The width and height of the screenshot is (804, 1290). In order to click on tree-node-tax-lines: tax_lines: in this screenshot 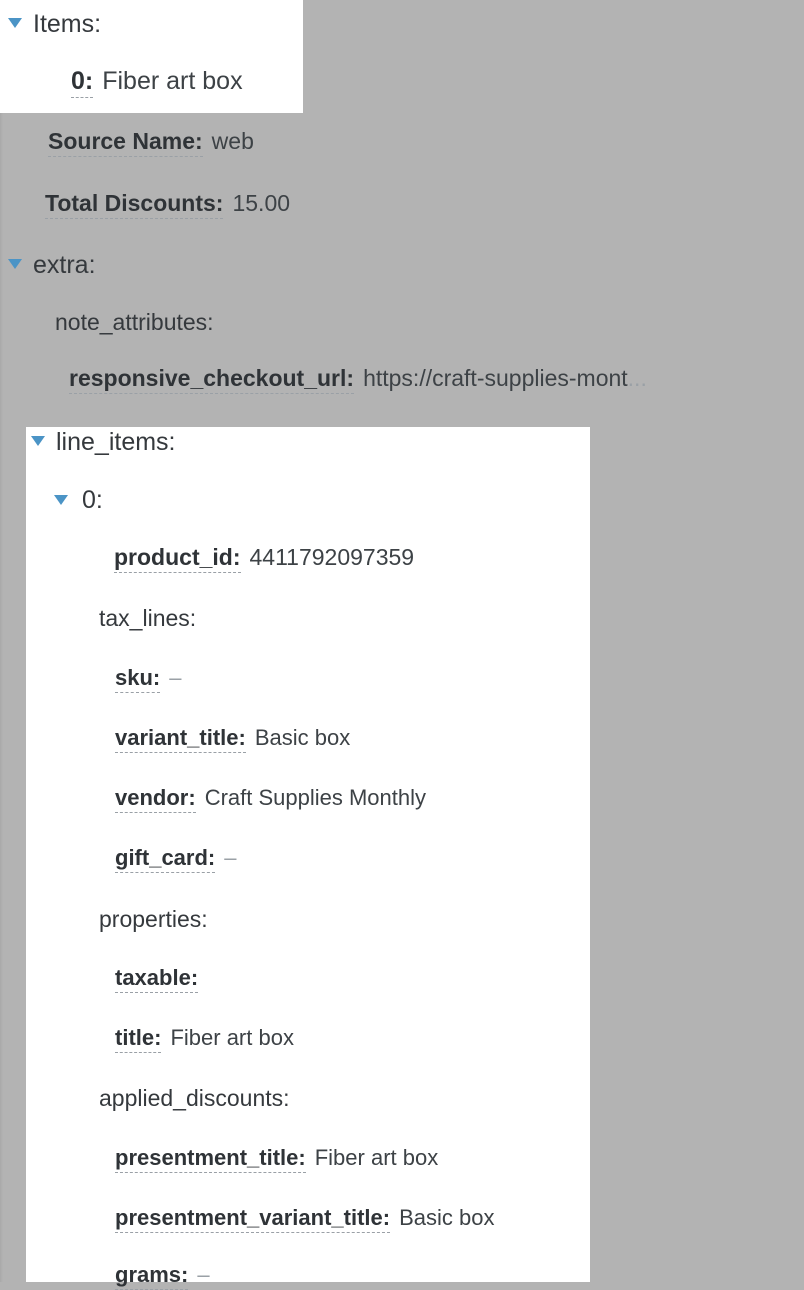, I will do `click(147, 618)`.